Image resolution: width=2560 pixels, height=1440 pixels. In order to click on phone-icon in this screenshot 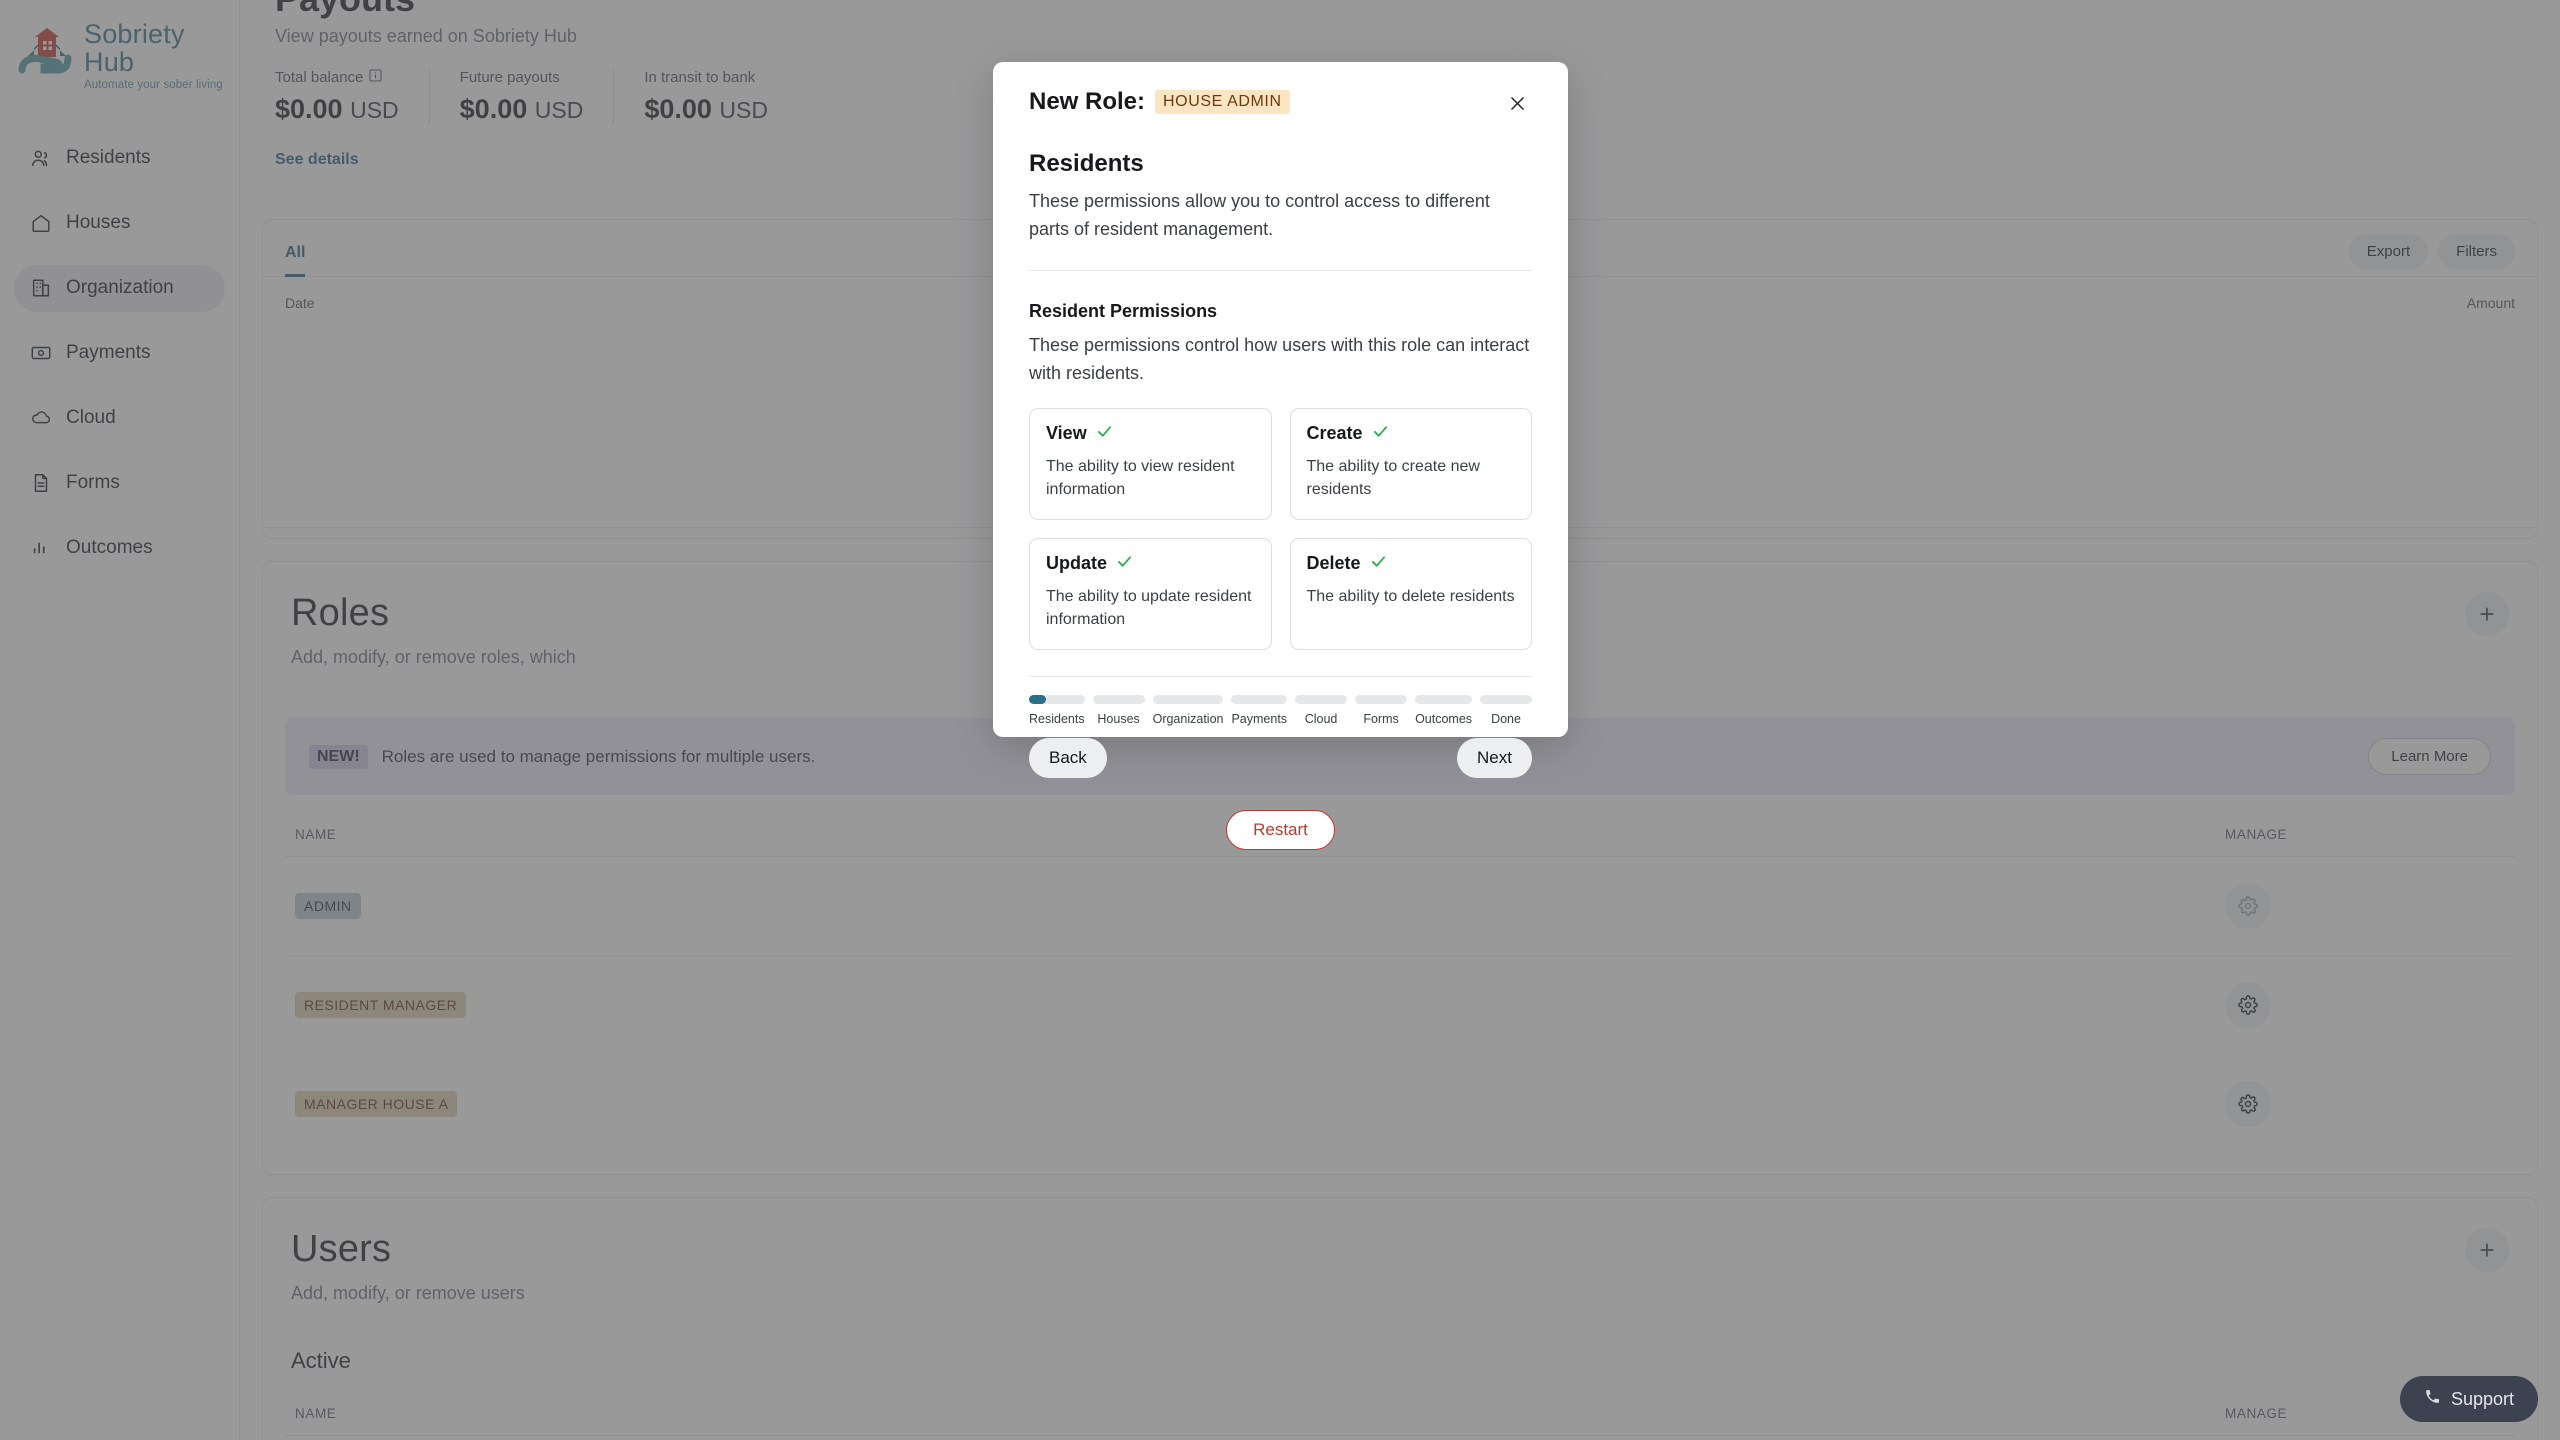, I will do `click(2432, 1399)`.